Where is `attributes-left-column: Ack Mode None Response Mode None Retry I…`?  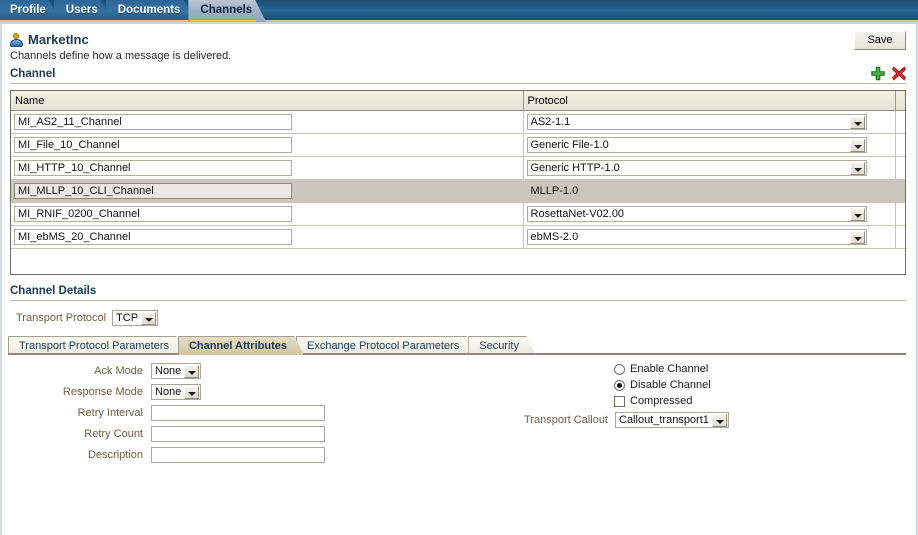
attributes-left-column: Ack Mode None Response Mode None Retry I… is located at coordinates (180, 415).